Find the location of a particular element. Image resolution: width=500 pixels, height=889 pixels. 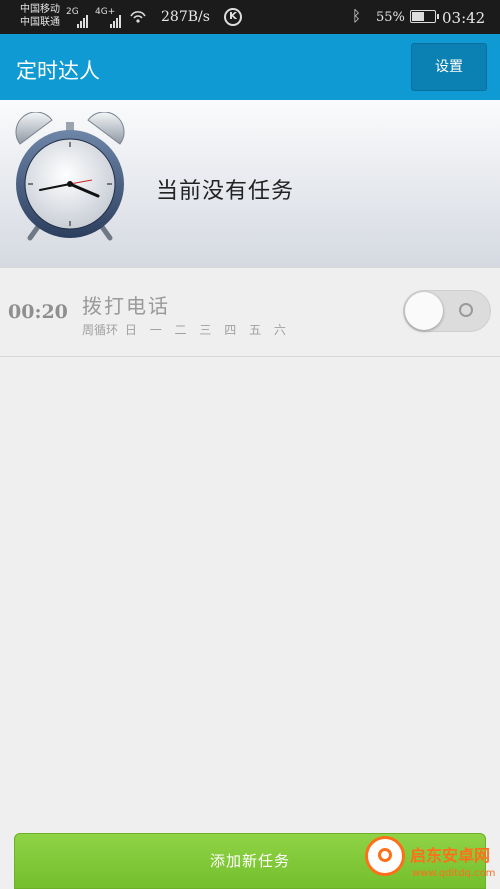

repeat-day: 三 is located at coordinates (205, 330).